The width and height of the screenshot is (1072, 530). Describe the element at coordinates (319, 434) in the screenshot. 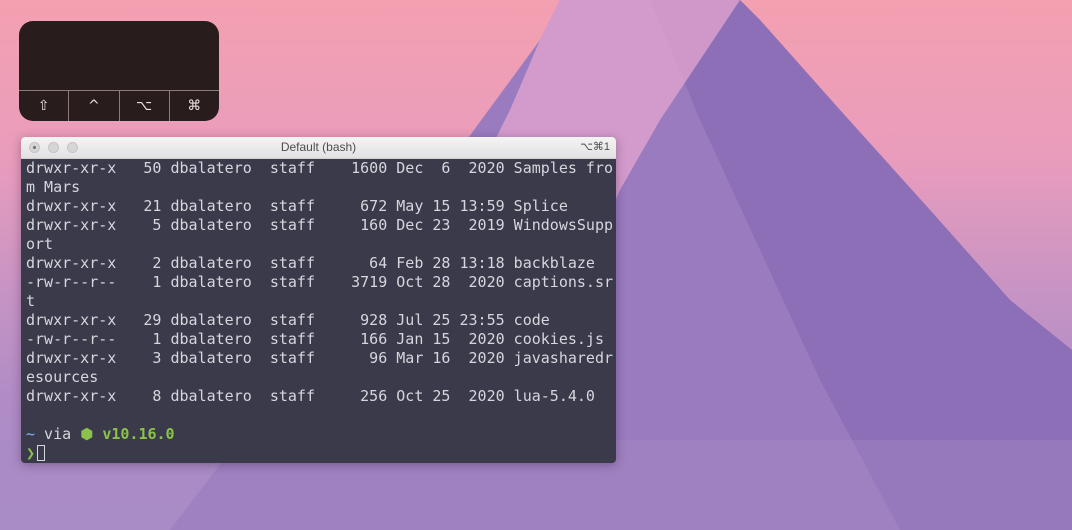

I see `prompt-line: ~ via ⬢ v10.16.0` at that location.